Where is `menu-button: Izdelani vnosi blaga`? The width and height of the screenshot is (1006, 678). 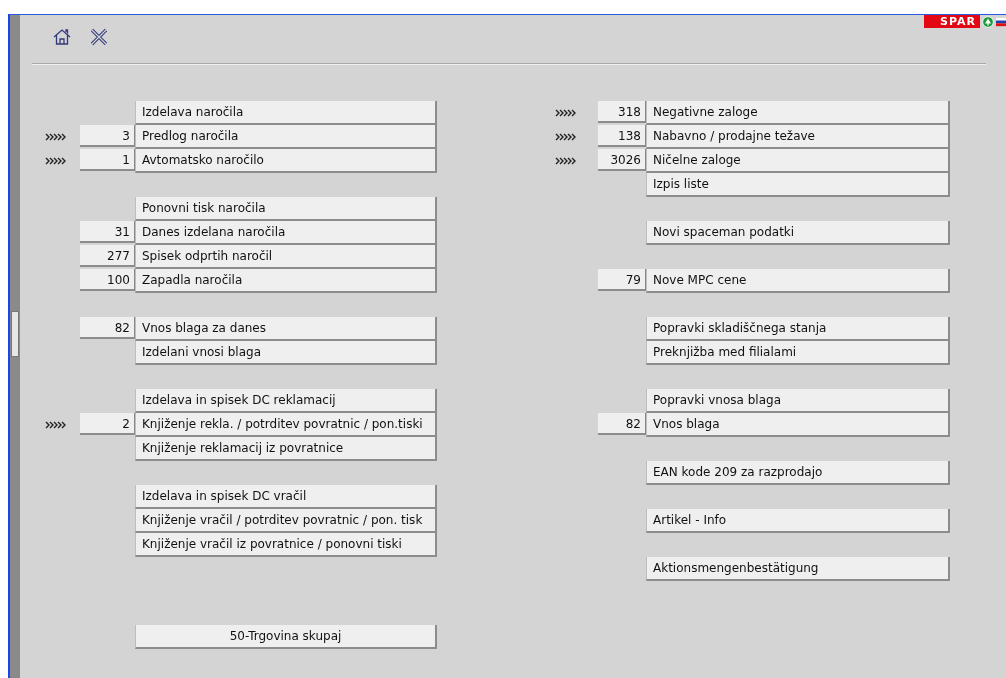 menu-button: Izdelani vnosi blaga is located at coordinates (286, 353).